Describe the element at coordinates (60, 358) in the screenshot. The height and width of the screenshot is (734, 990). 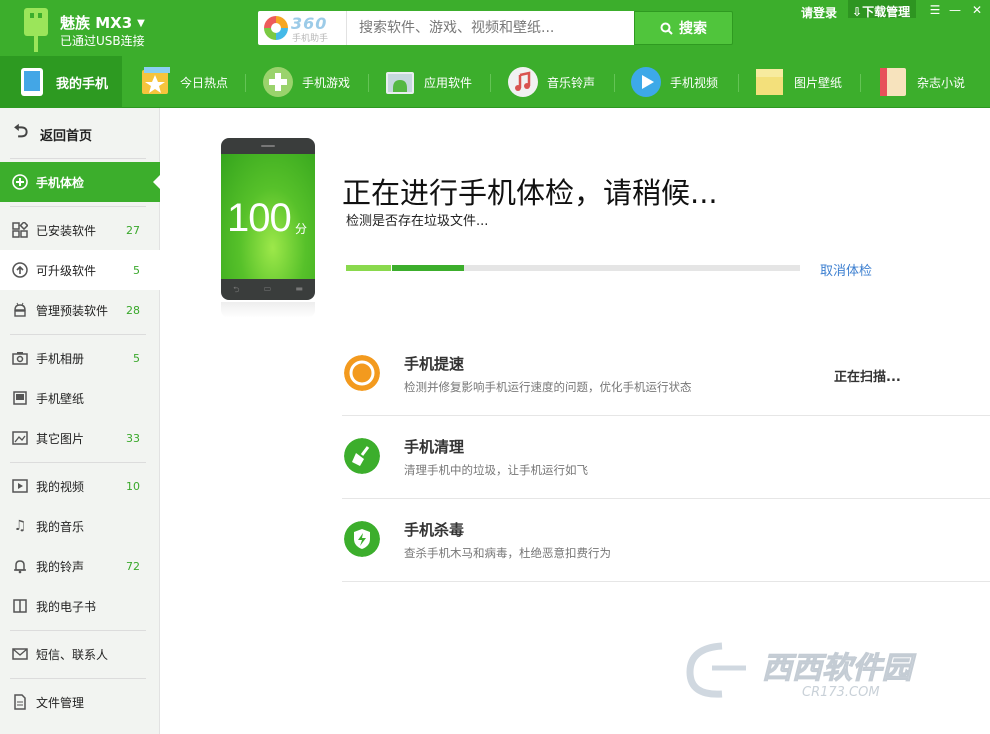
I see `sidebar-item-label: 手机相册` at that location.